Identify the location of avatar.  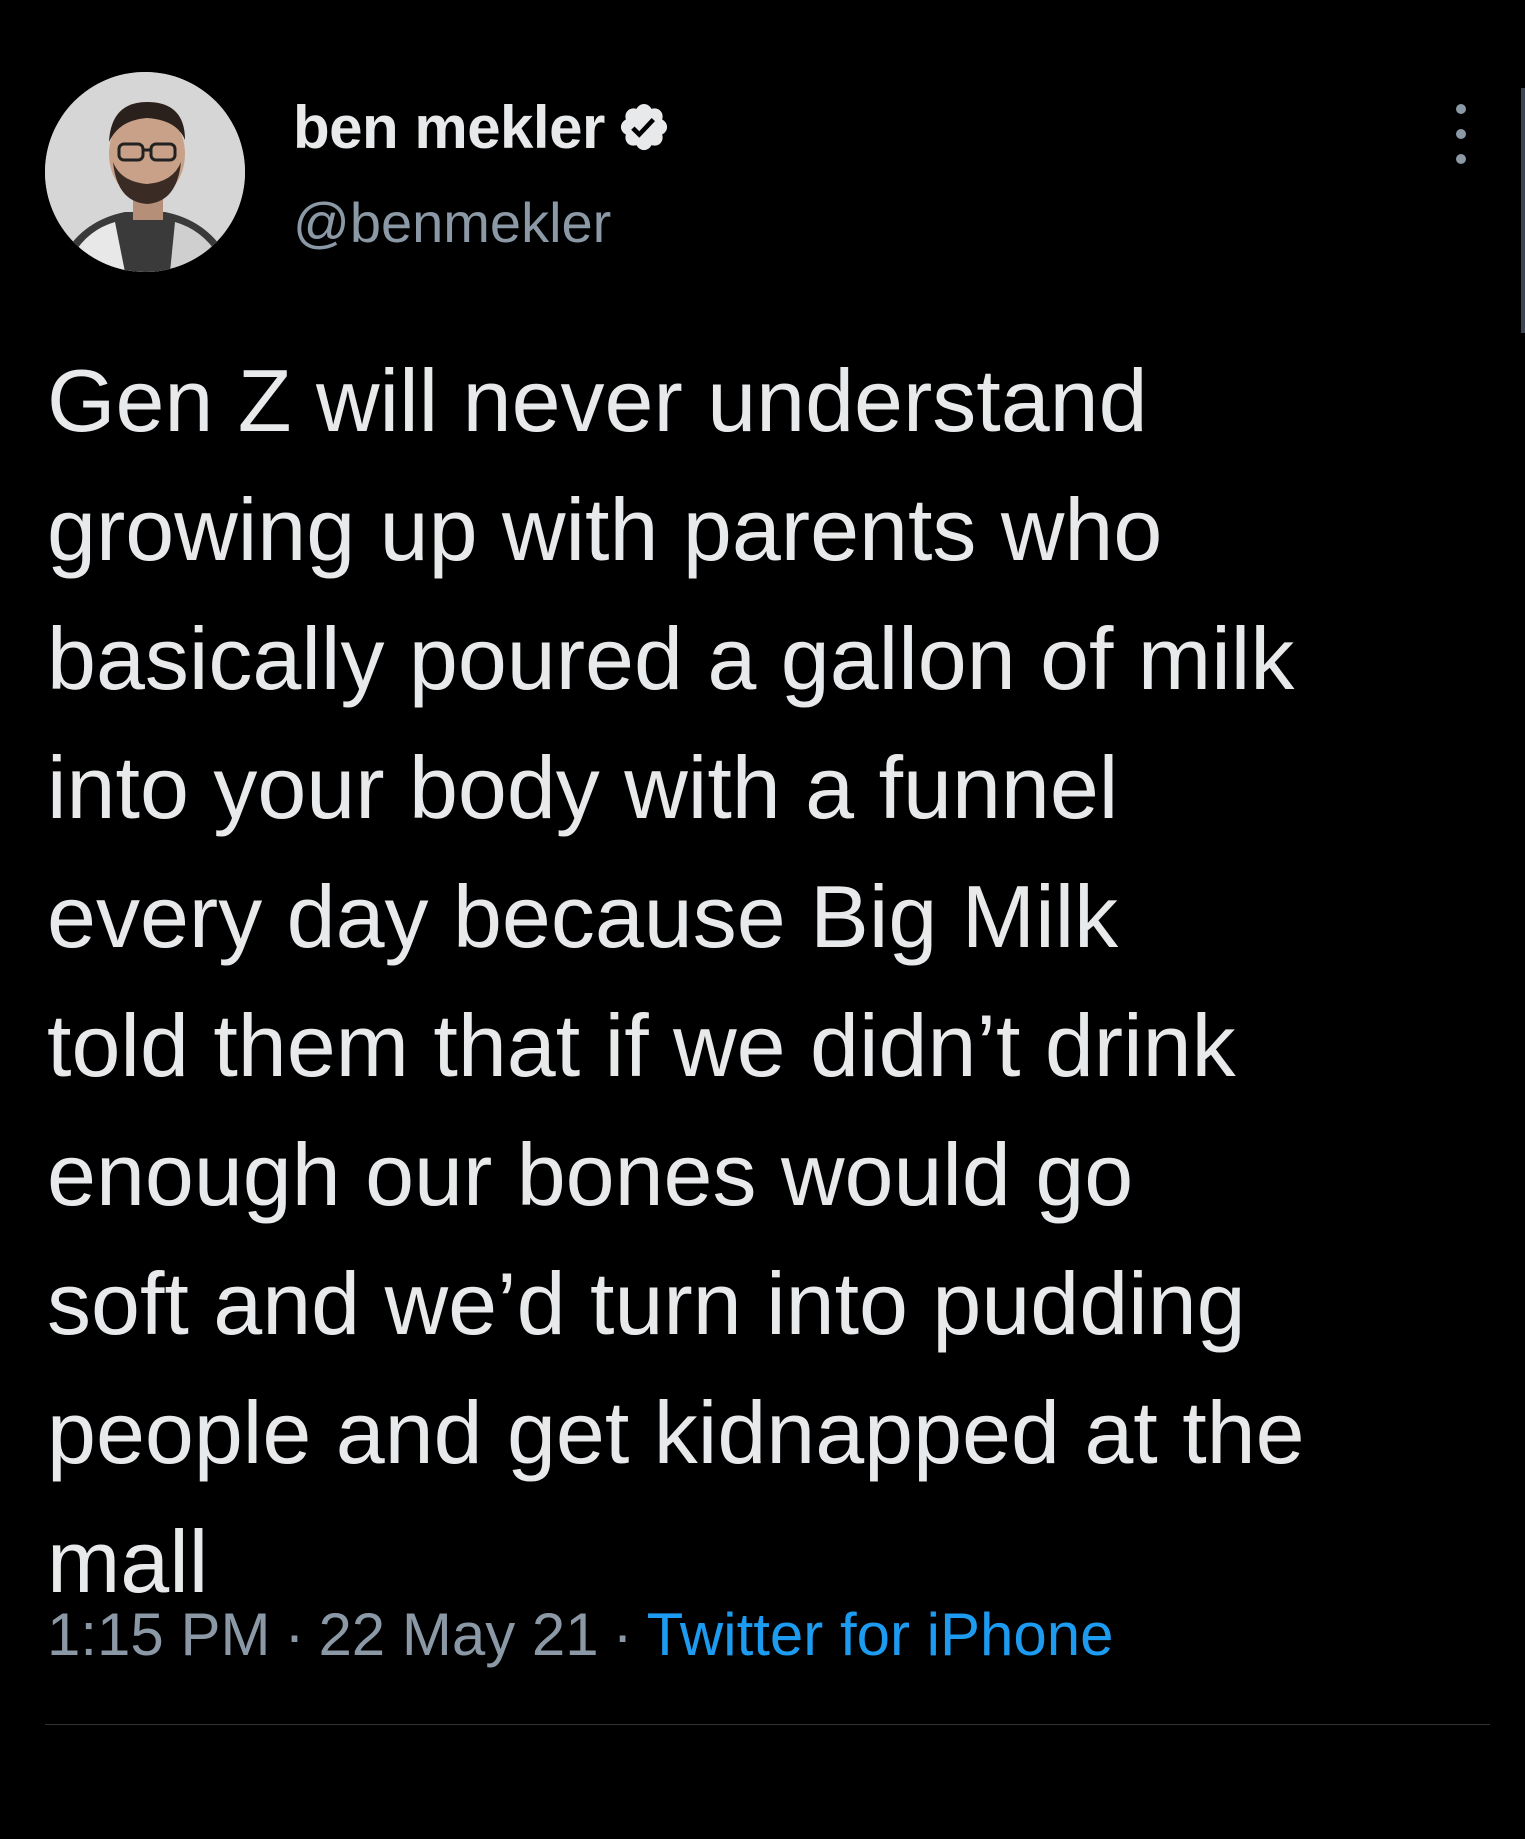
(145, 172).